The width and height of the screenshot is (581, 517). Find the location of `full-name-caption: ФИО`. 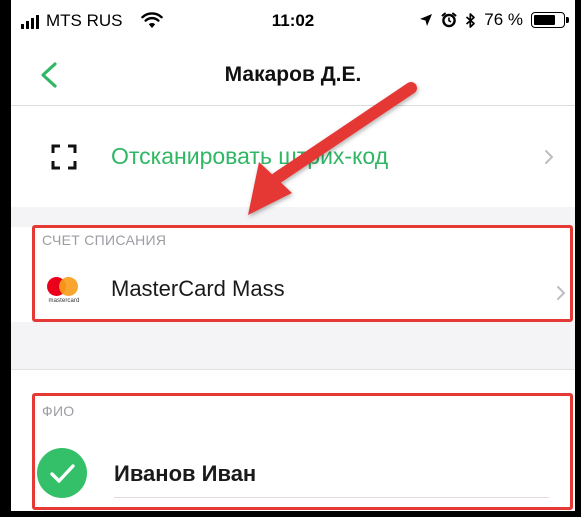

full-name-caption: ФИО is located at coordinates (58, 411).